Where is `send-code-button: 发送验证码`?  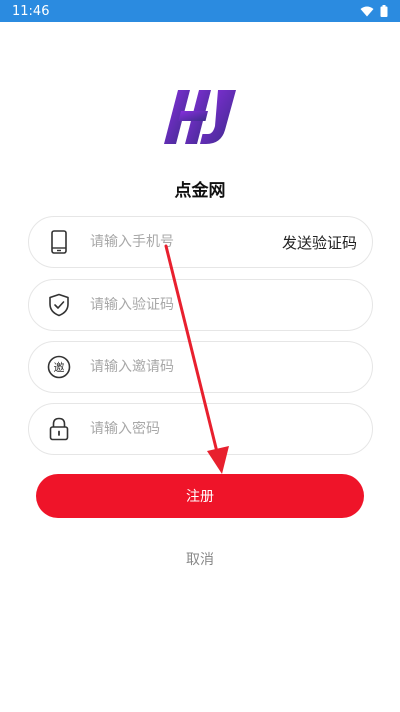
send-code-button: 发送验证码 is located at coordinates (319, 242).